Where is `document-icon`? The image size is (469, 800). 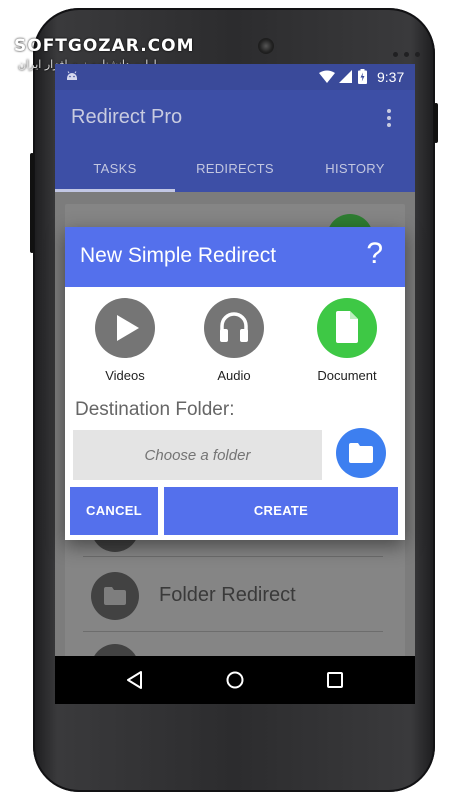 document-icon is located at coordinates (347, 327).